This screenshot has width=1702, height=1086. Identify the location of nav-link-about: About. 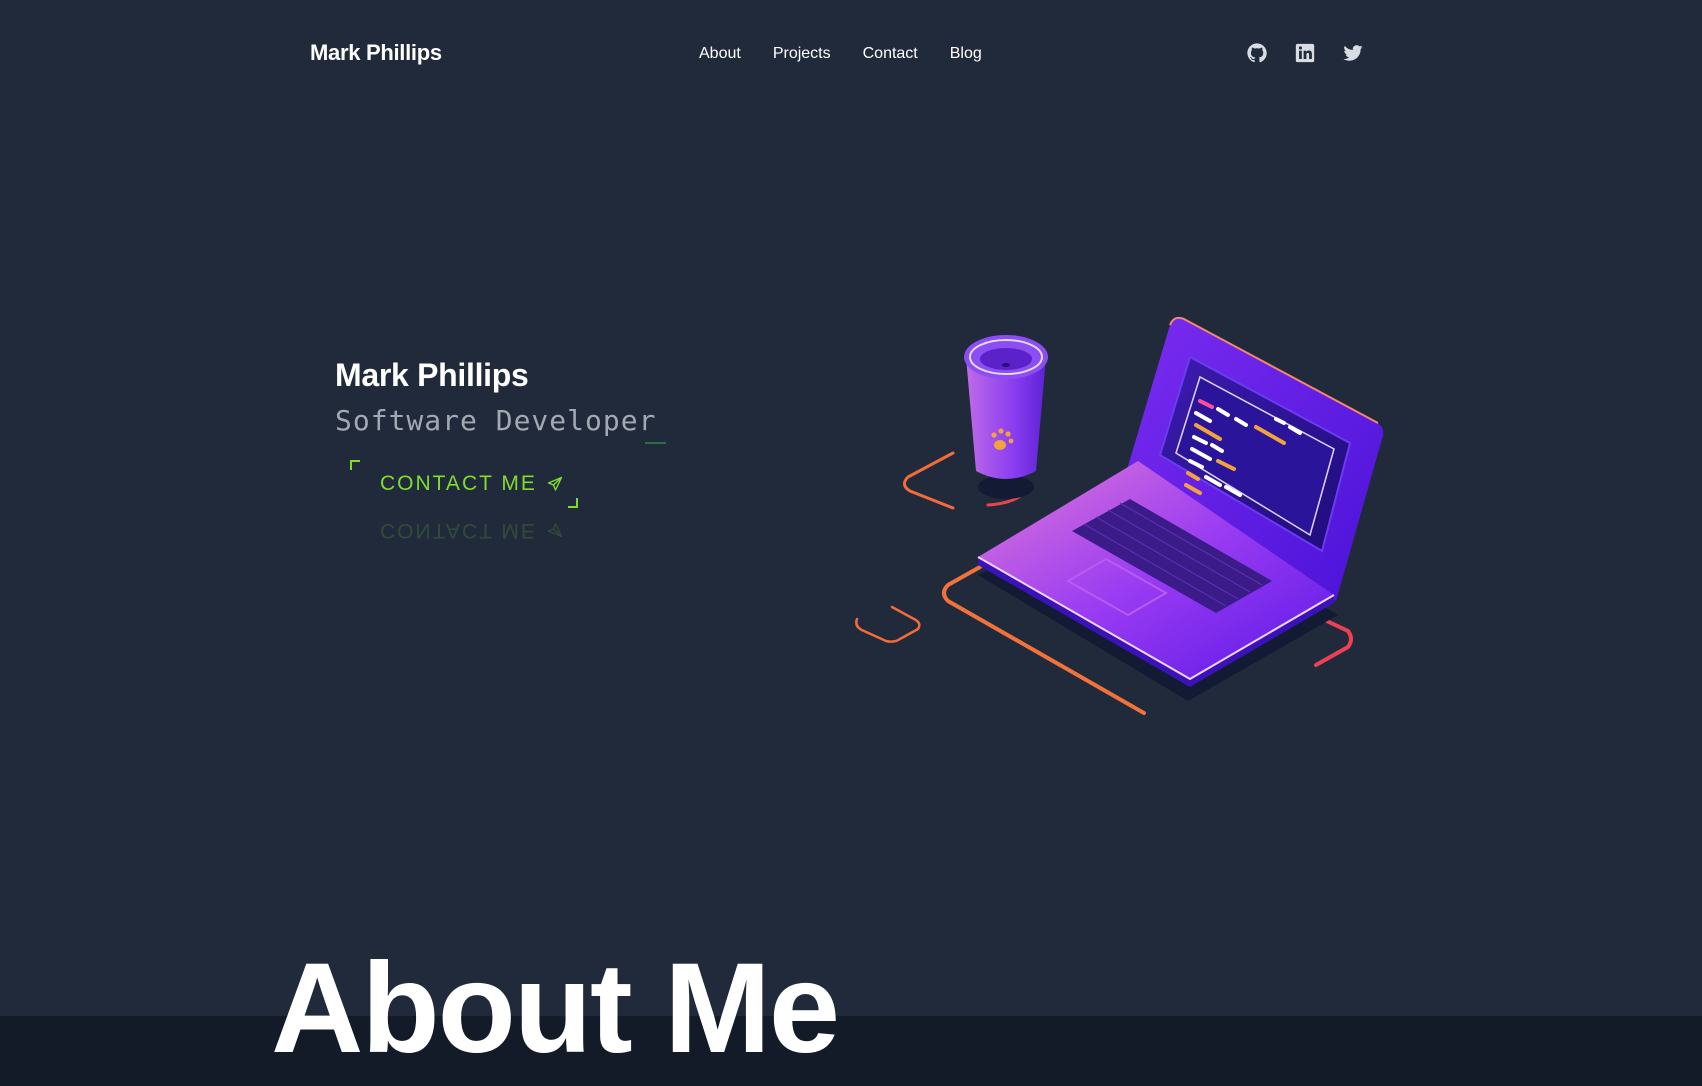
(720, 54).